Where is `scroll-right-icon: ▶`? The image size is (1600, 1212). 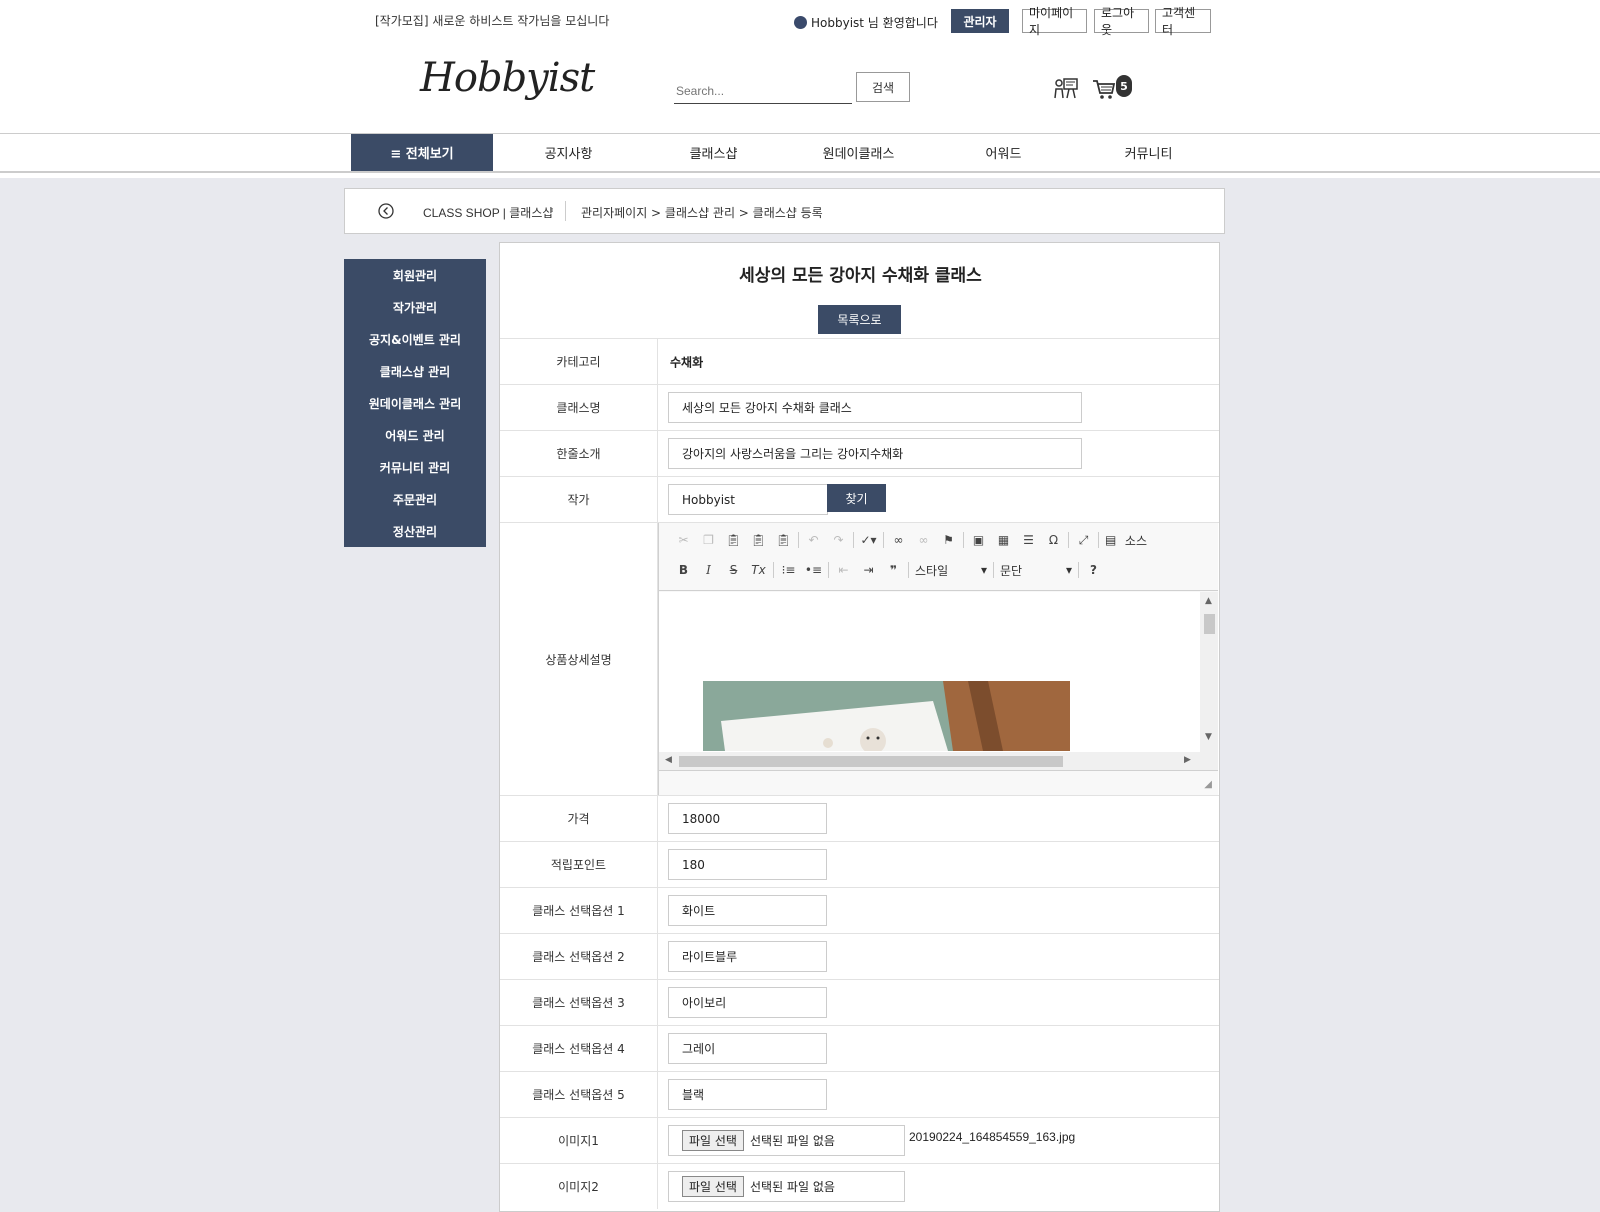
scroll-right-icon: ▶ is located at coordinates (1187, 760).